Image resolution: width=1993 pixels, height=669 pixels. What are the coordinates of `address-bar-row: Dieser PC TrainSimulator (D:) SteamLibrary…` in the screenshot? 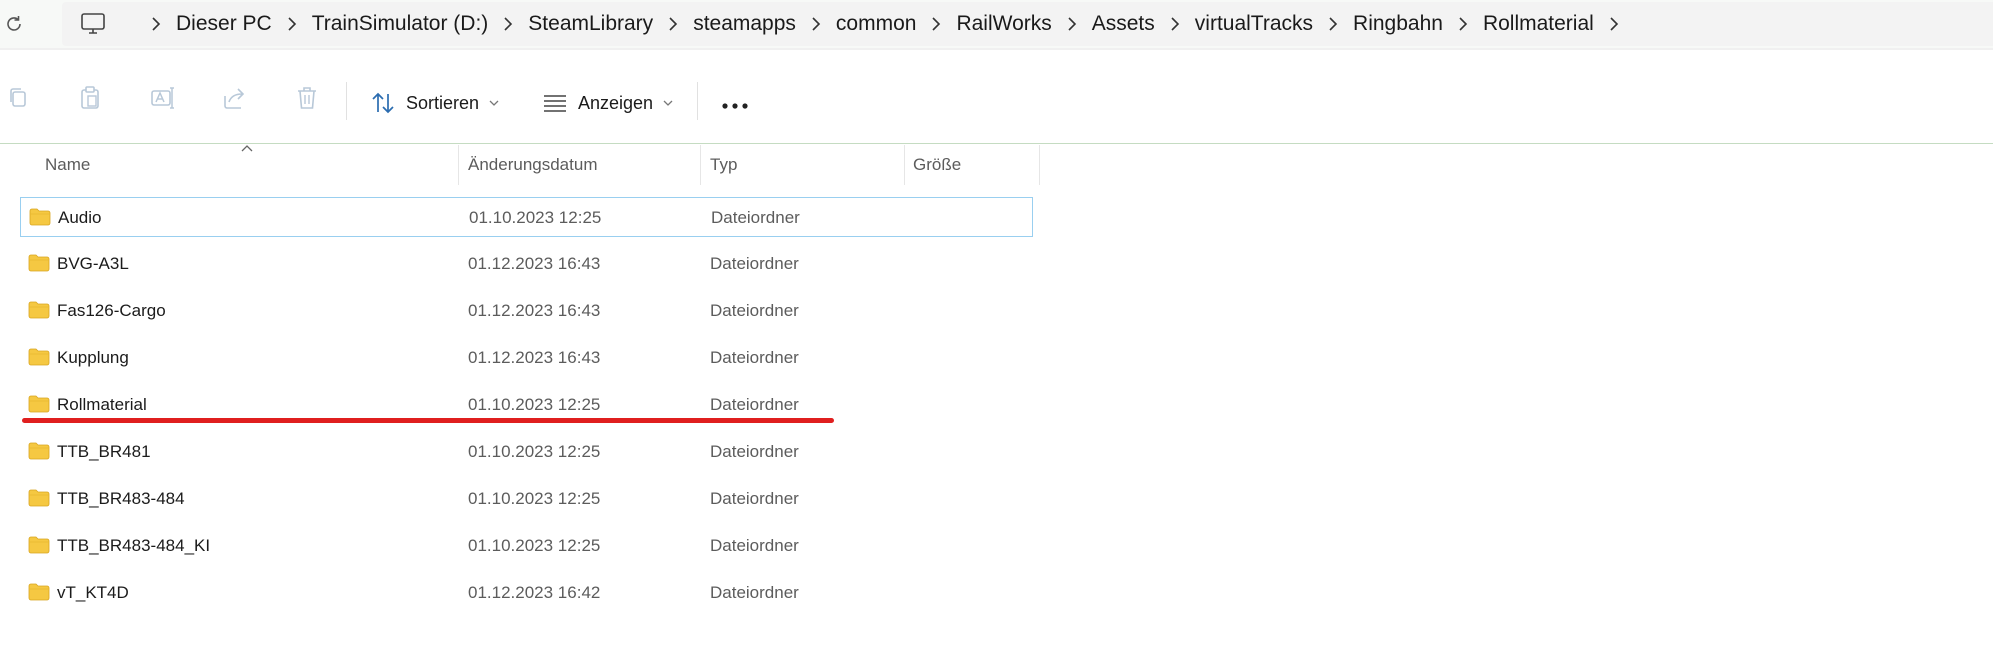 It's located at (996, 24).